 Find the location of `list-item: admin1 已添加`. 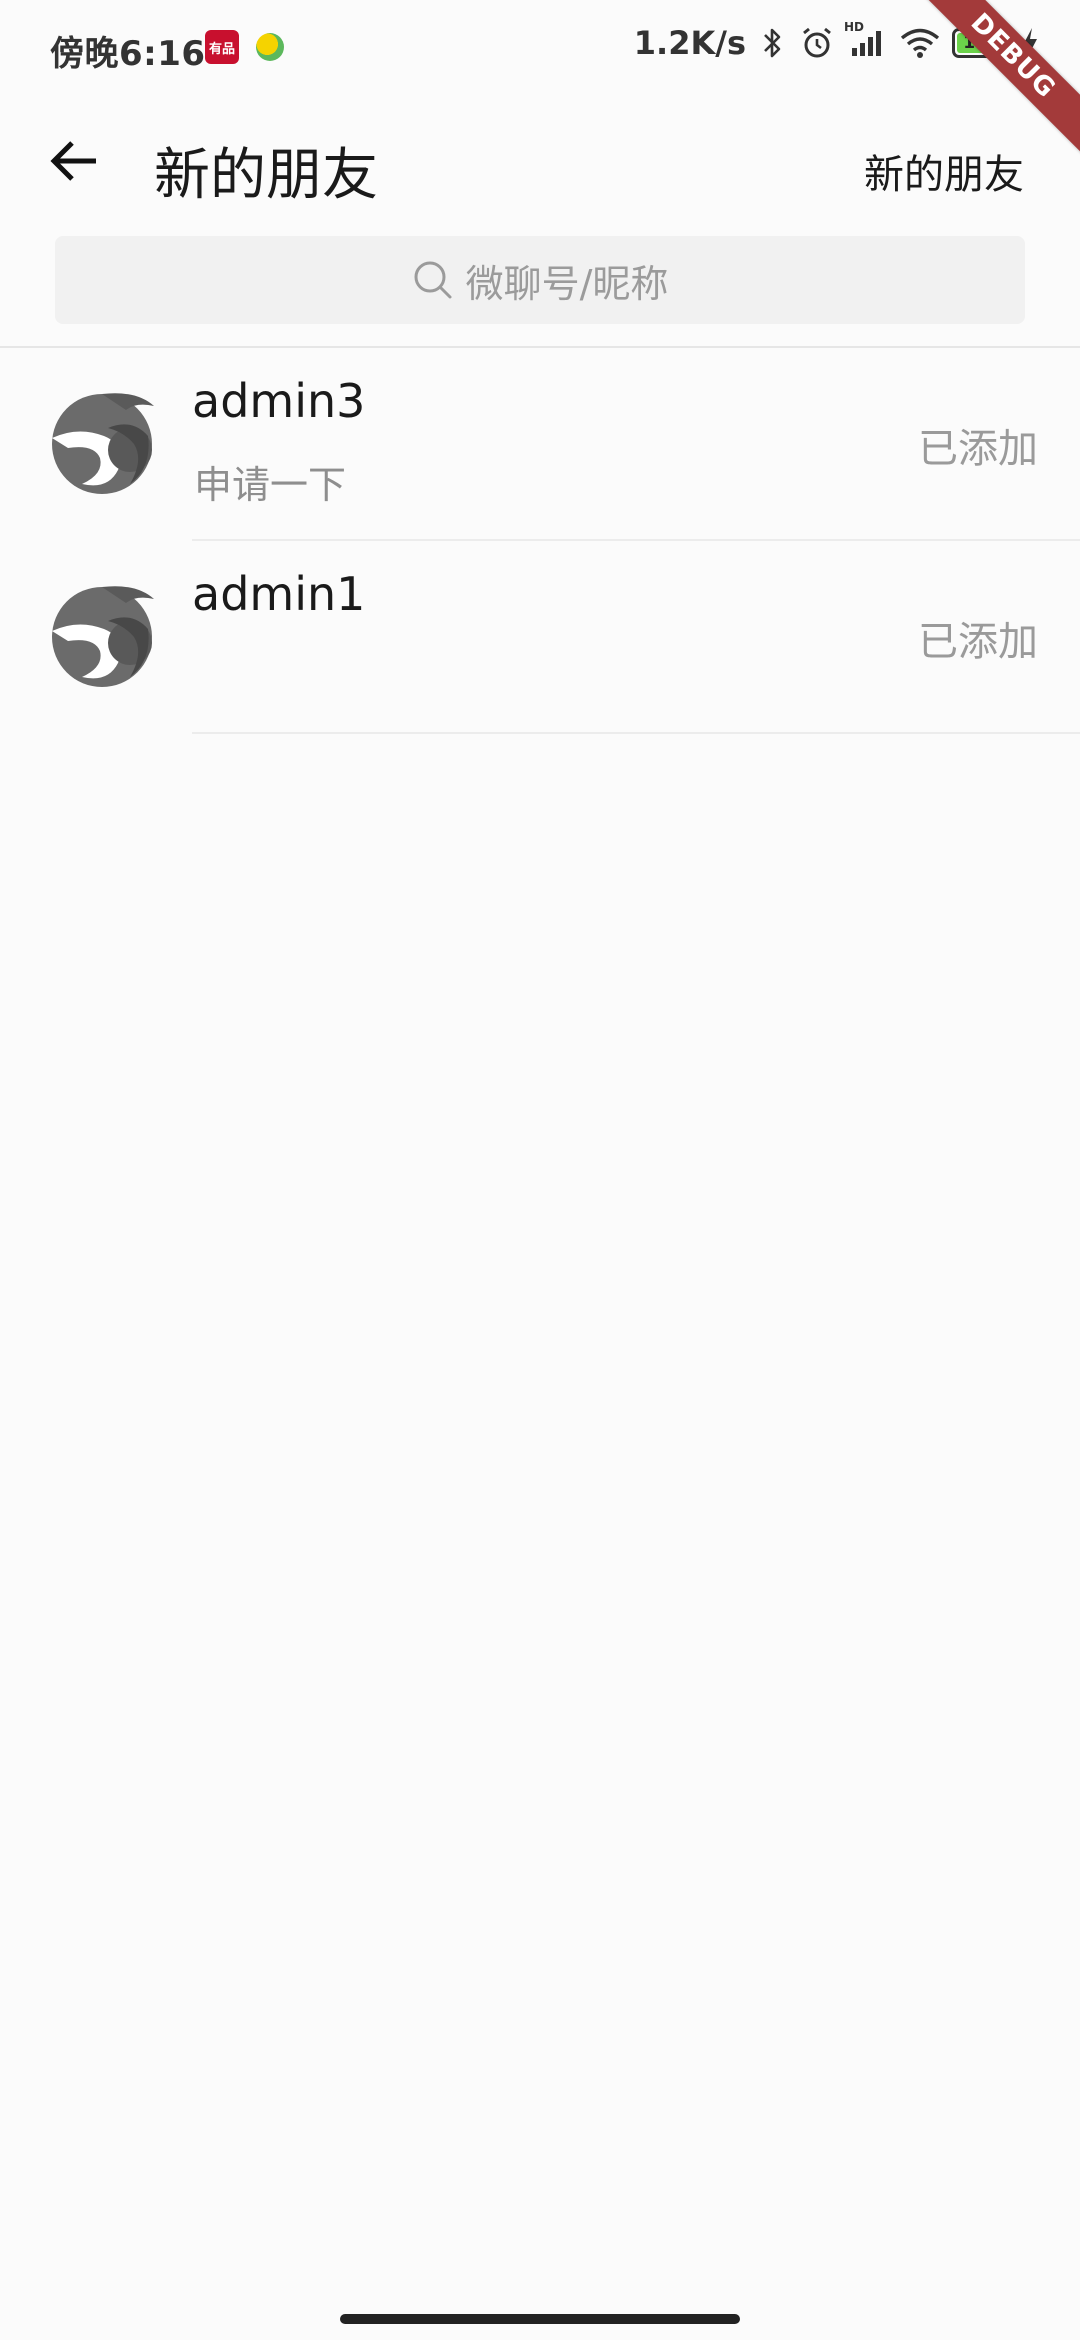

list-item: admin1 已添加 is located at coordinates (540, 637).